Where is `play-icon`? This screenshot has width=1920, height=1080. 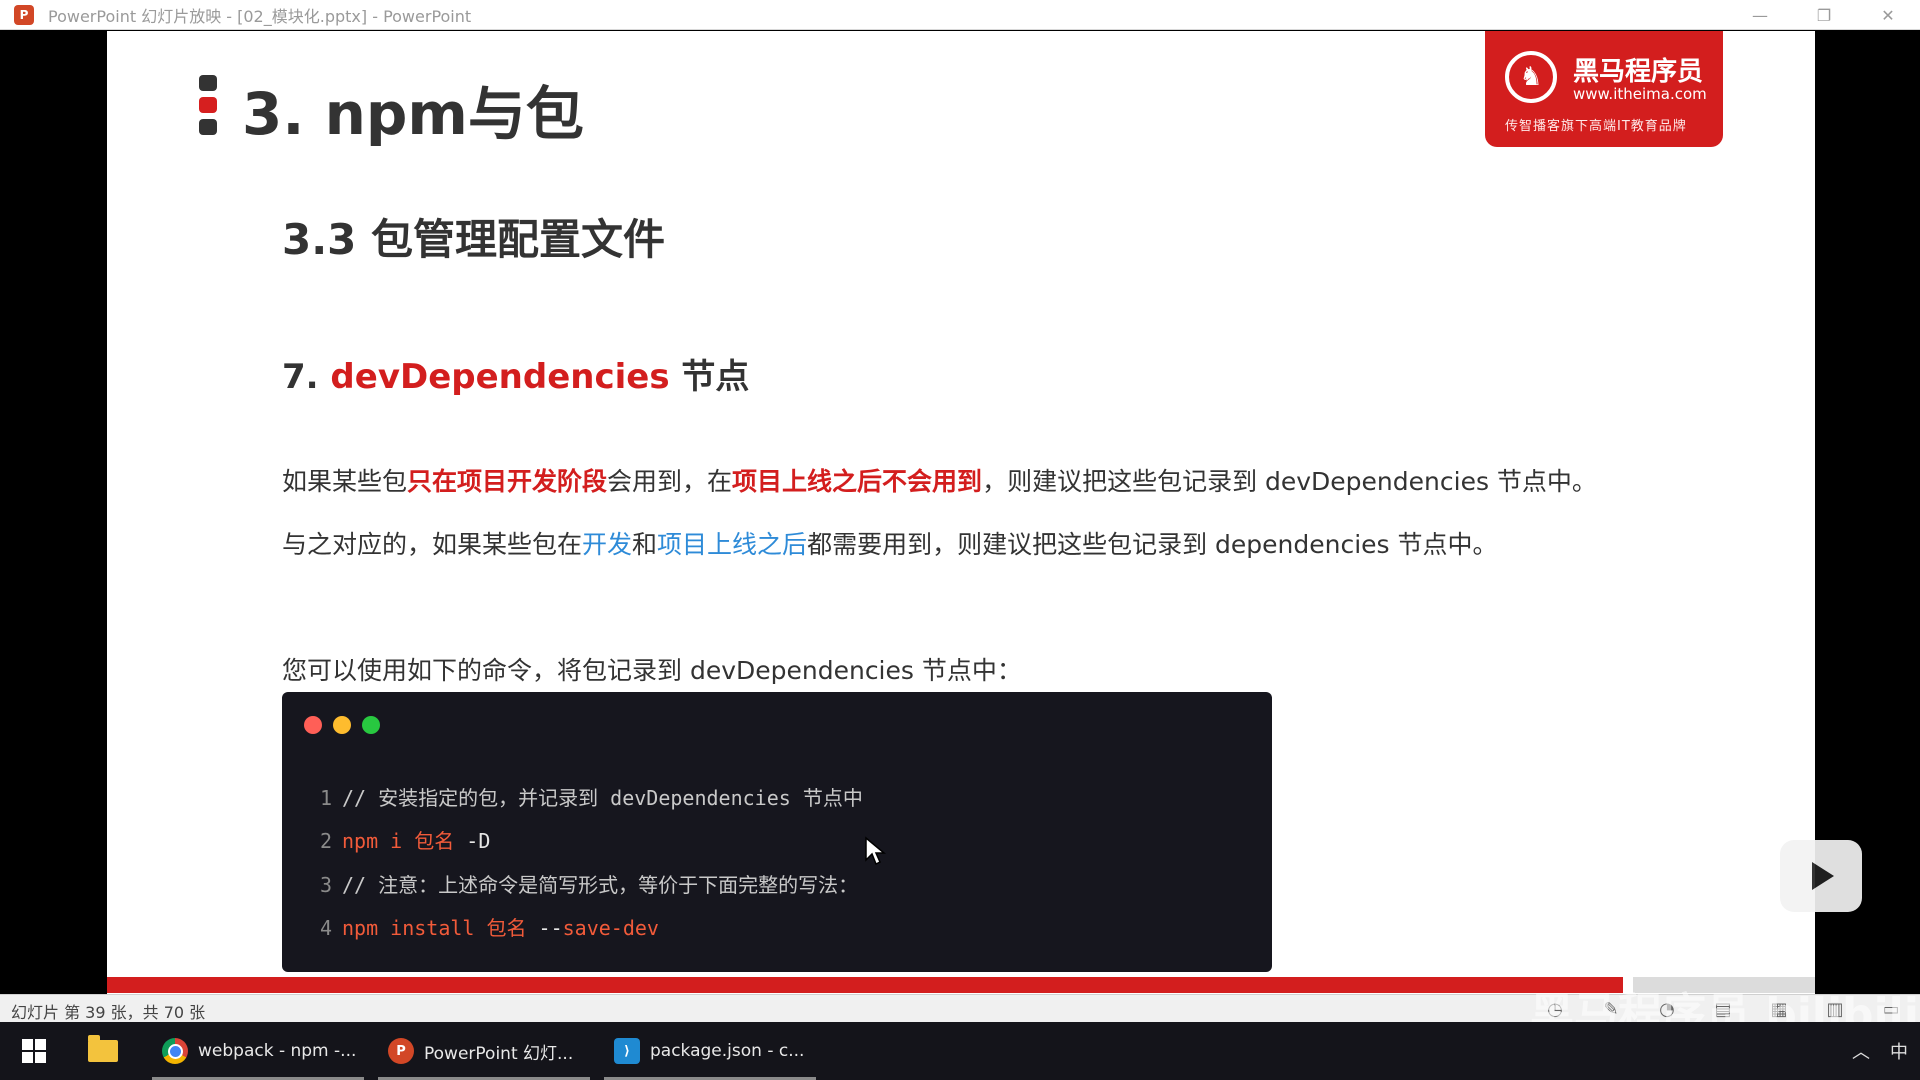
play-icon is located at coordinates (1823, 876).